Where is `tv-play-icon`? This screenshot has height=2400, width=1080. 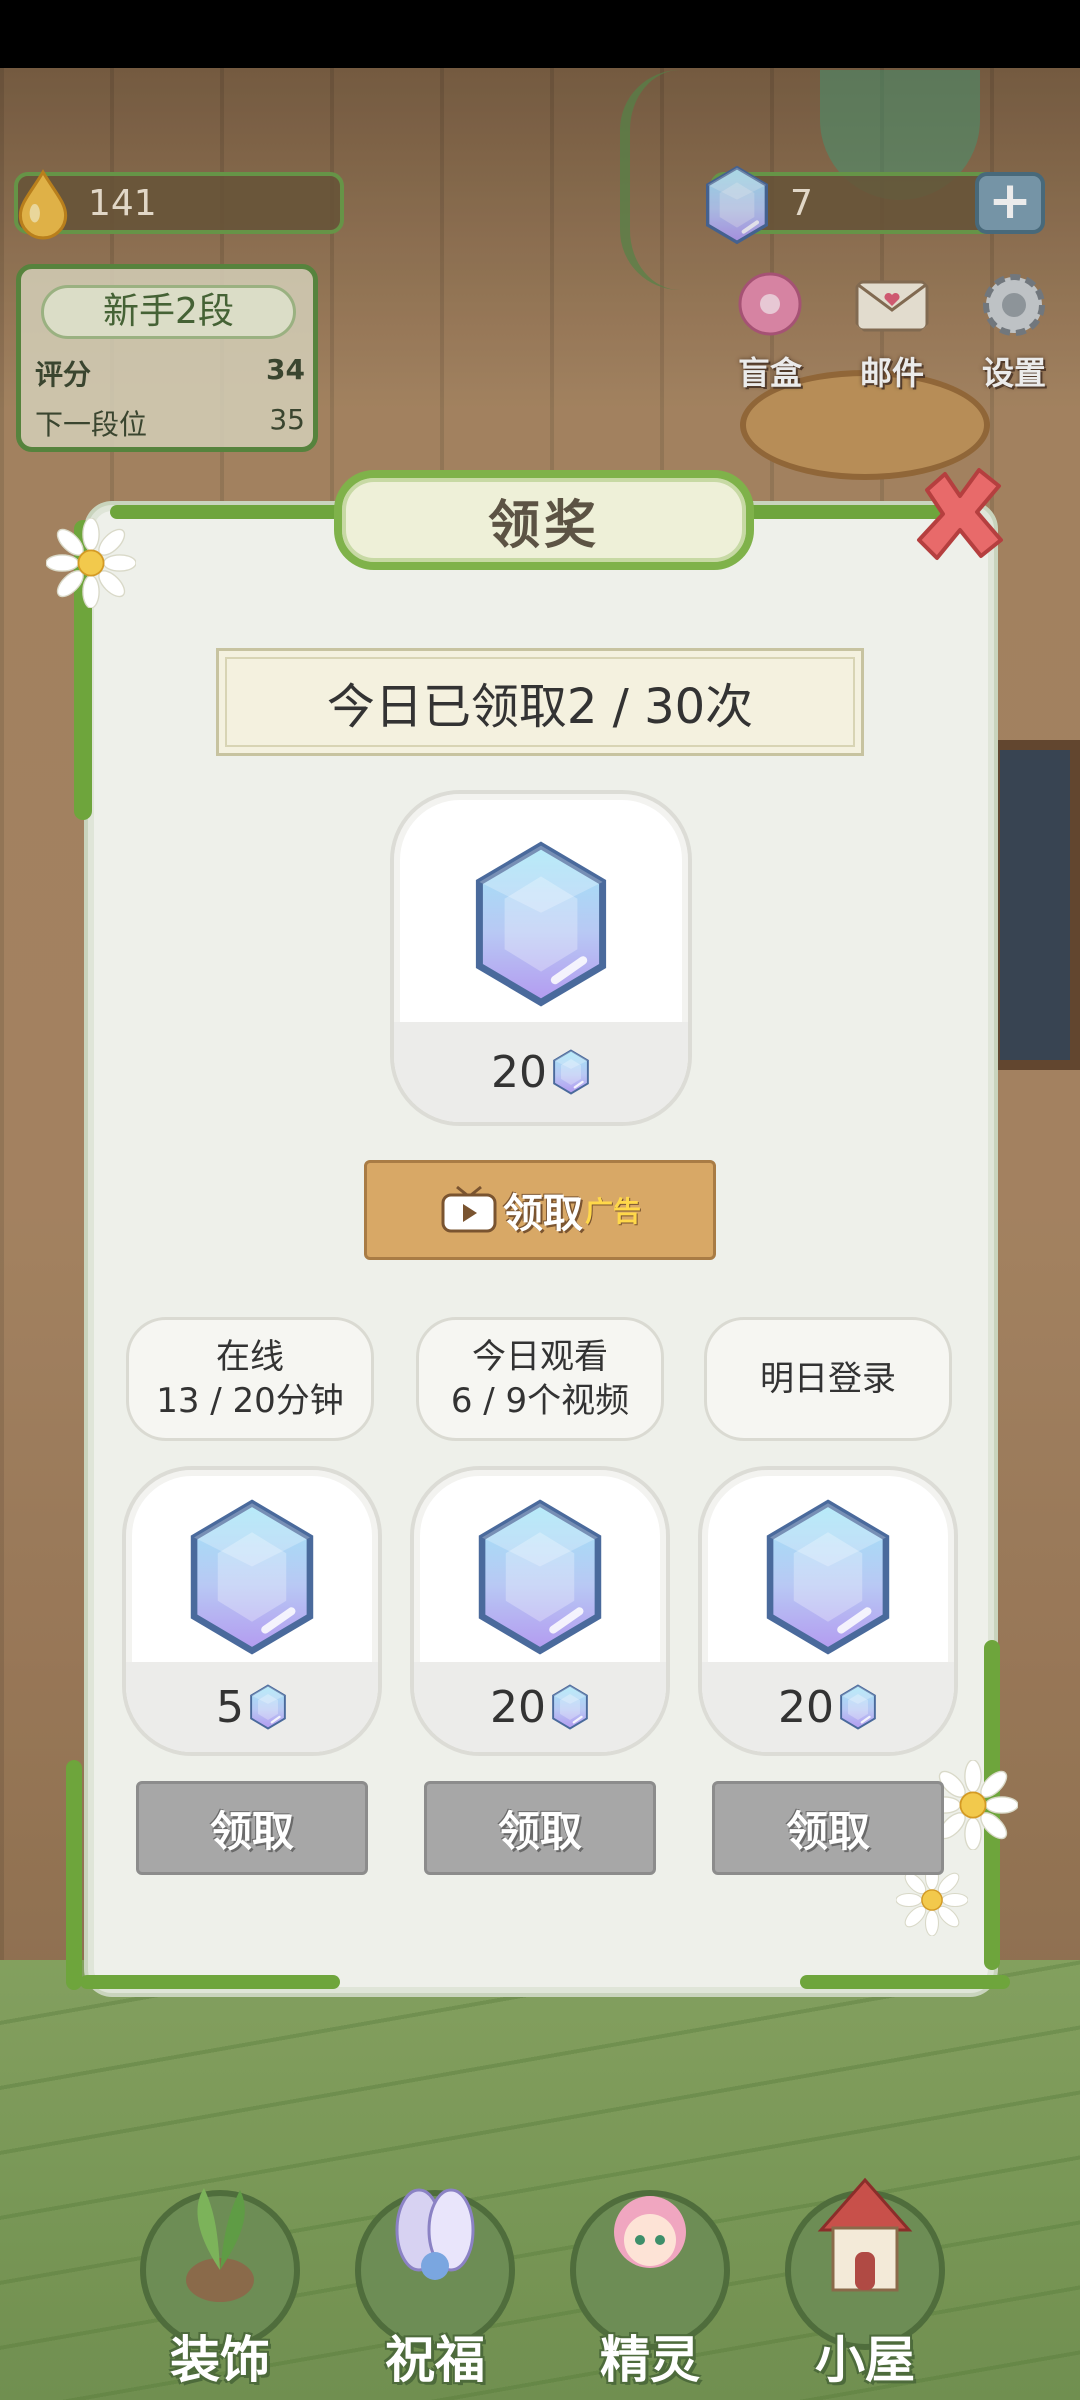
tv-play-icon is located at coordinates (469, 1209).